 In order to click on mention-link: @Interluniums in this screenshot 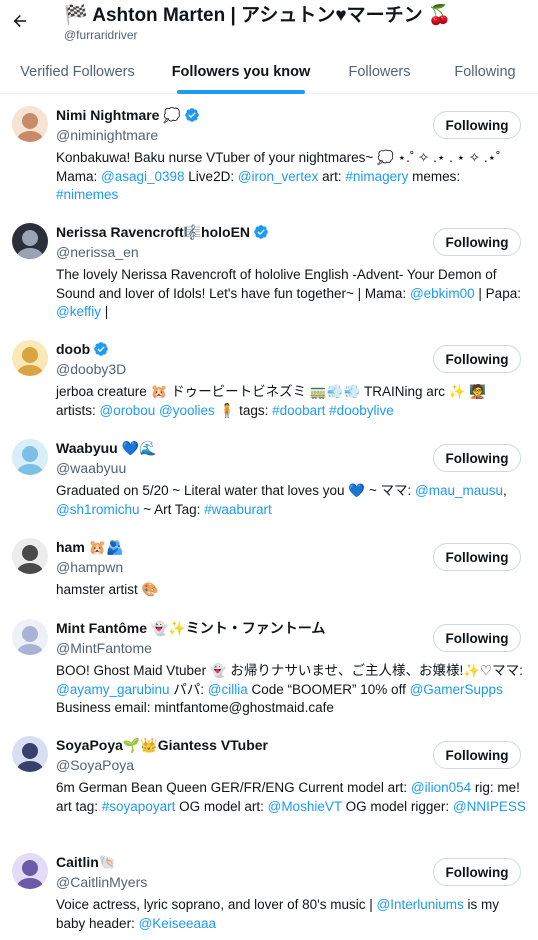, I will do `click(419, 904)`.